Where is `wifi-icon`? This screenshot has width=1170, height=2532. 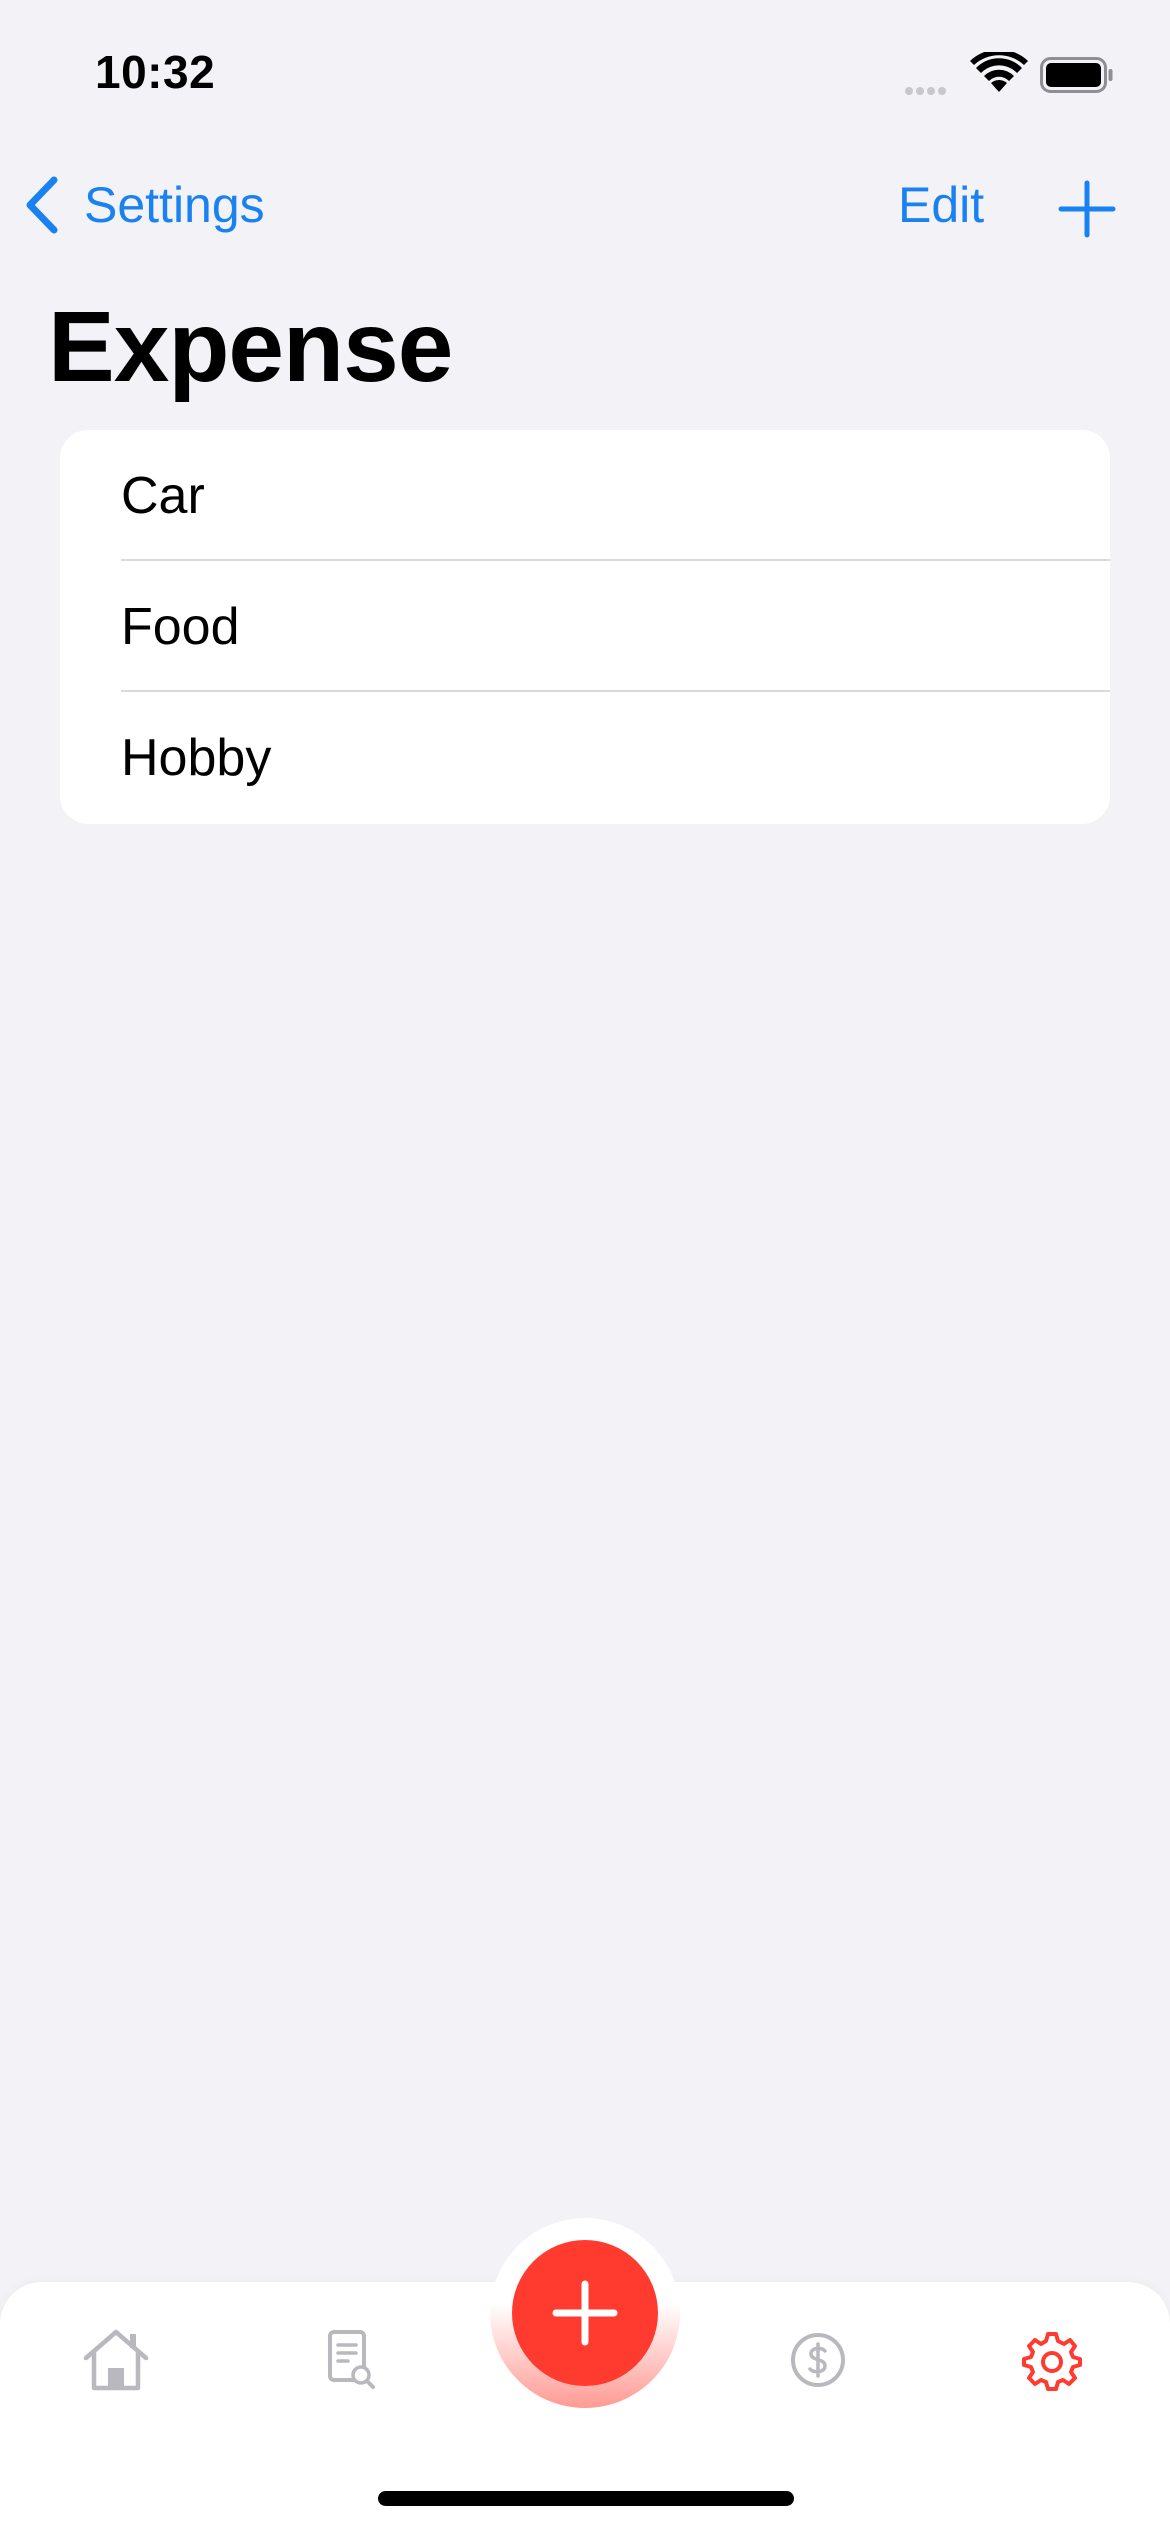
wifi-icon is located at coordinates (999, 72).